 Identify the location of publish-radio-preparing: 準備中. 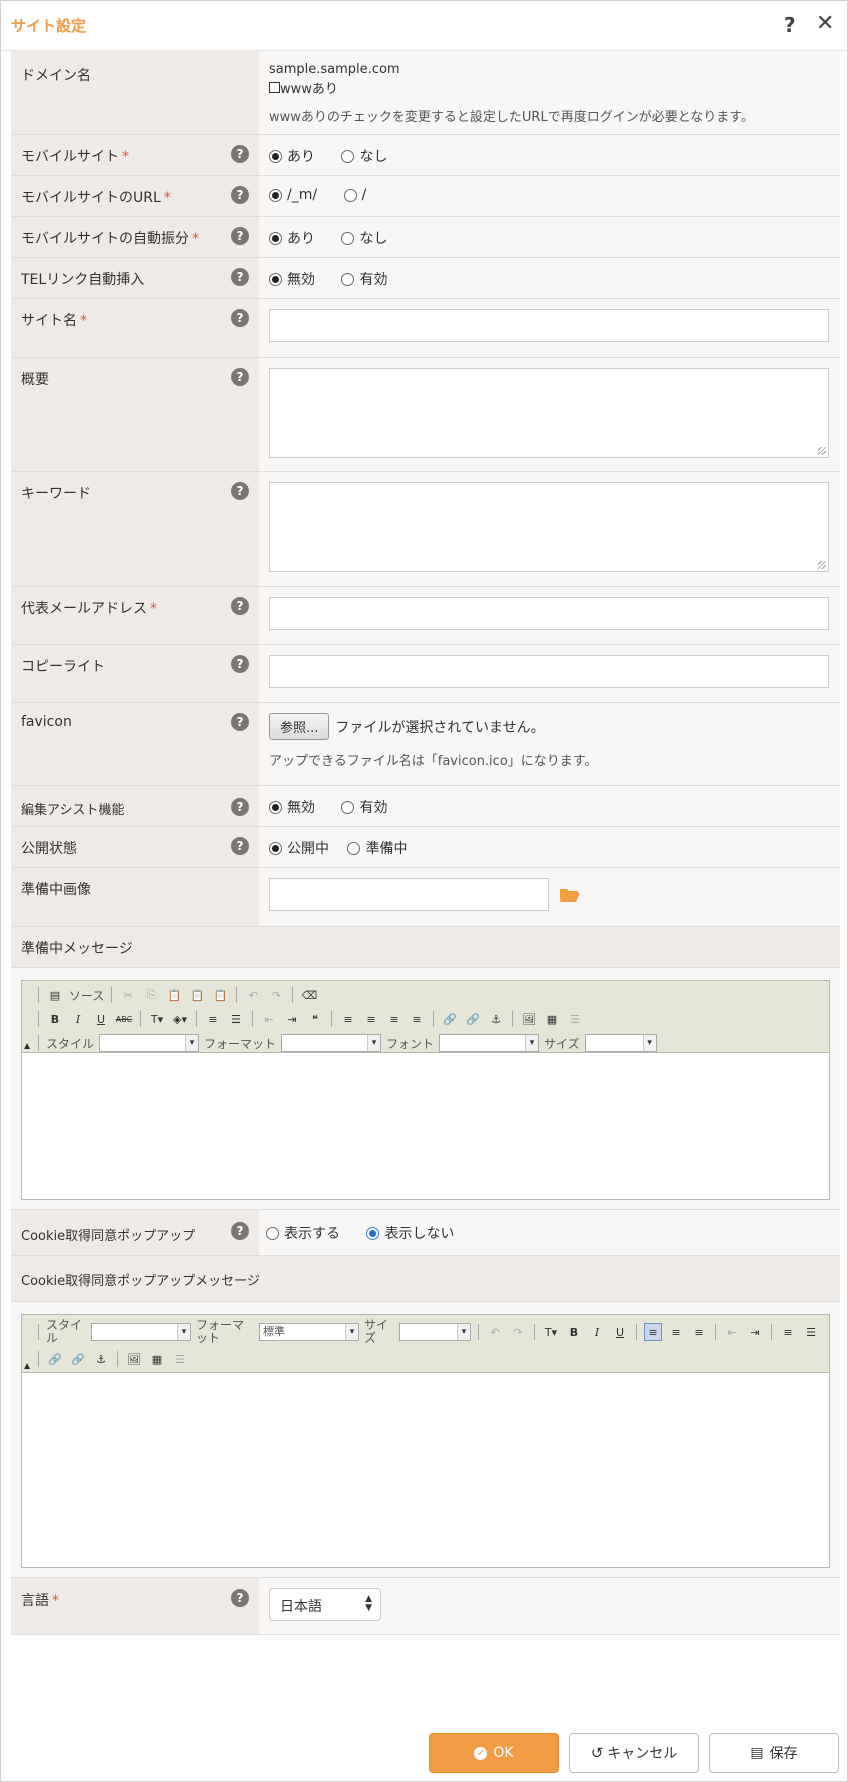
(377, 848).